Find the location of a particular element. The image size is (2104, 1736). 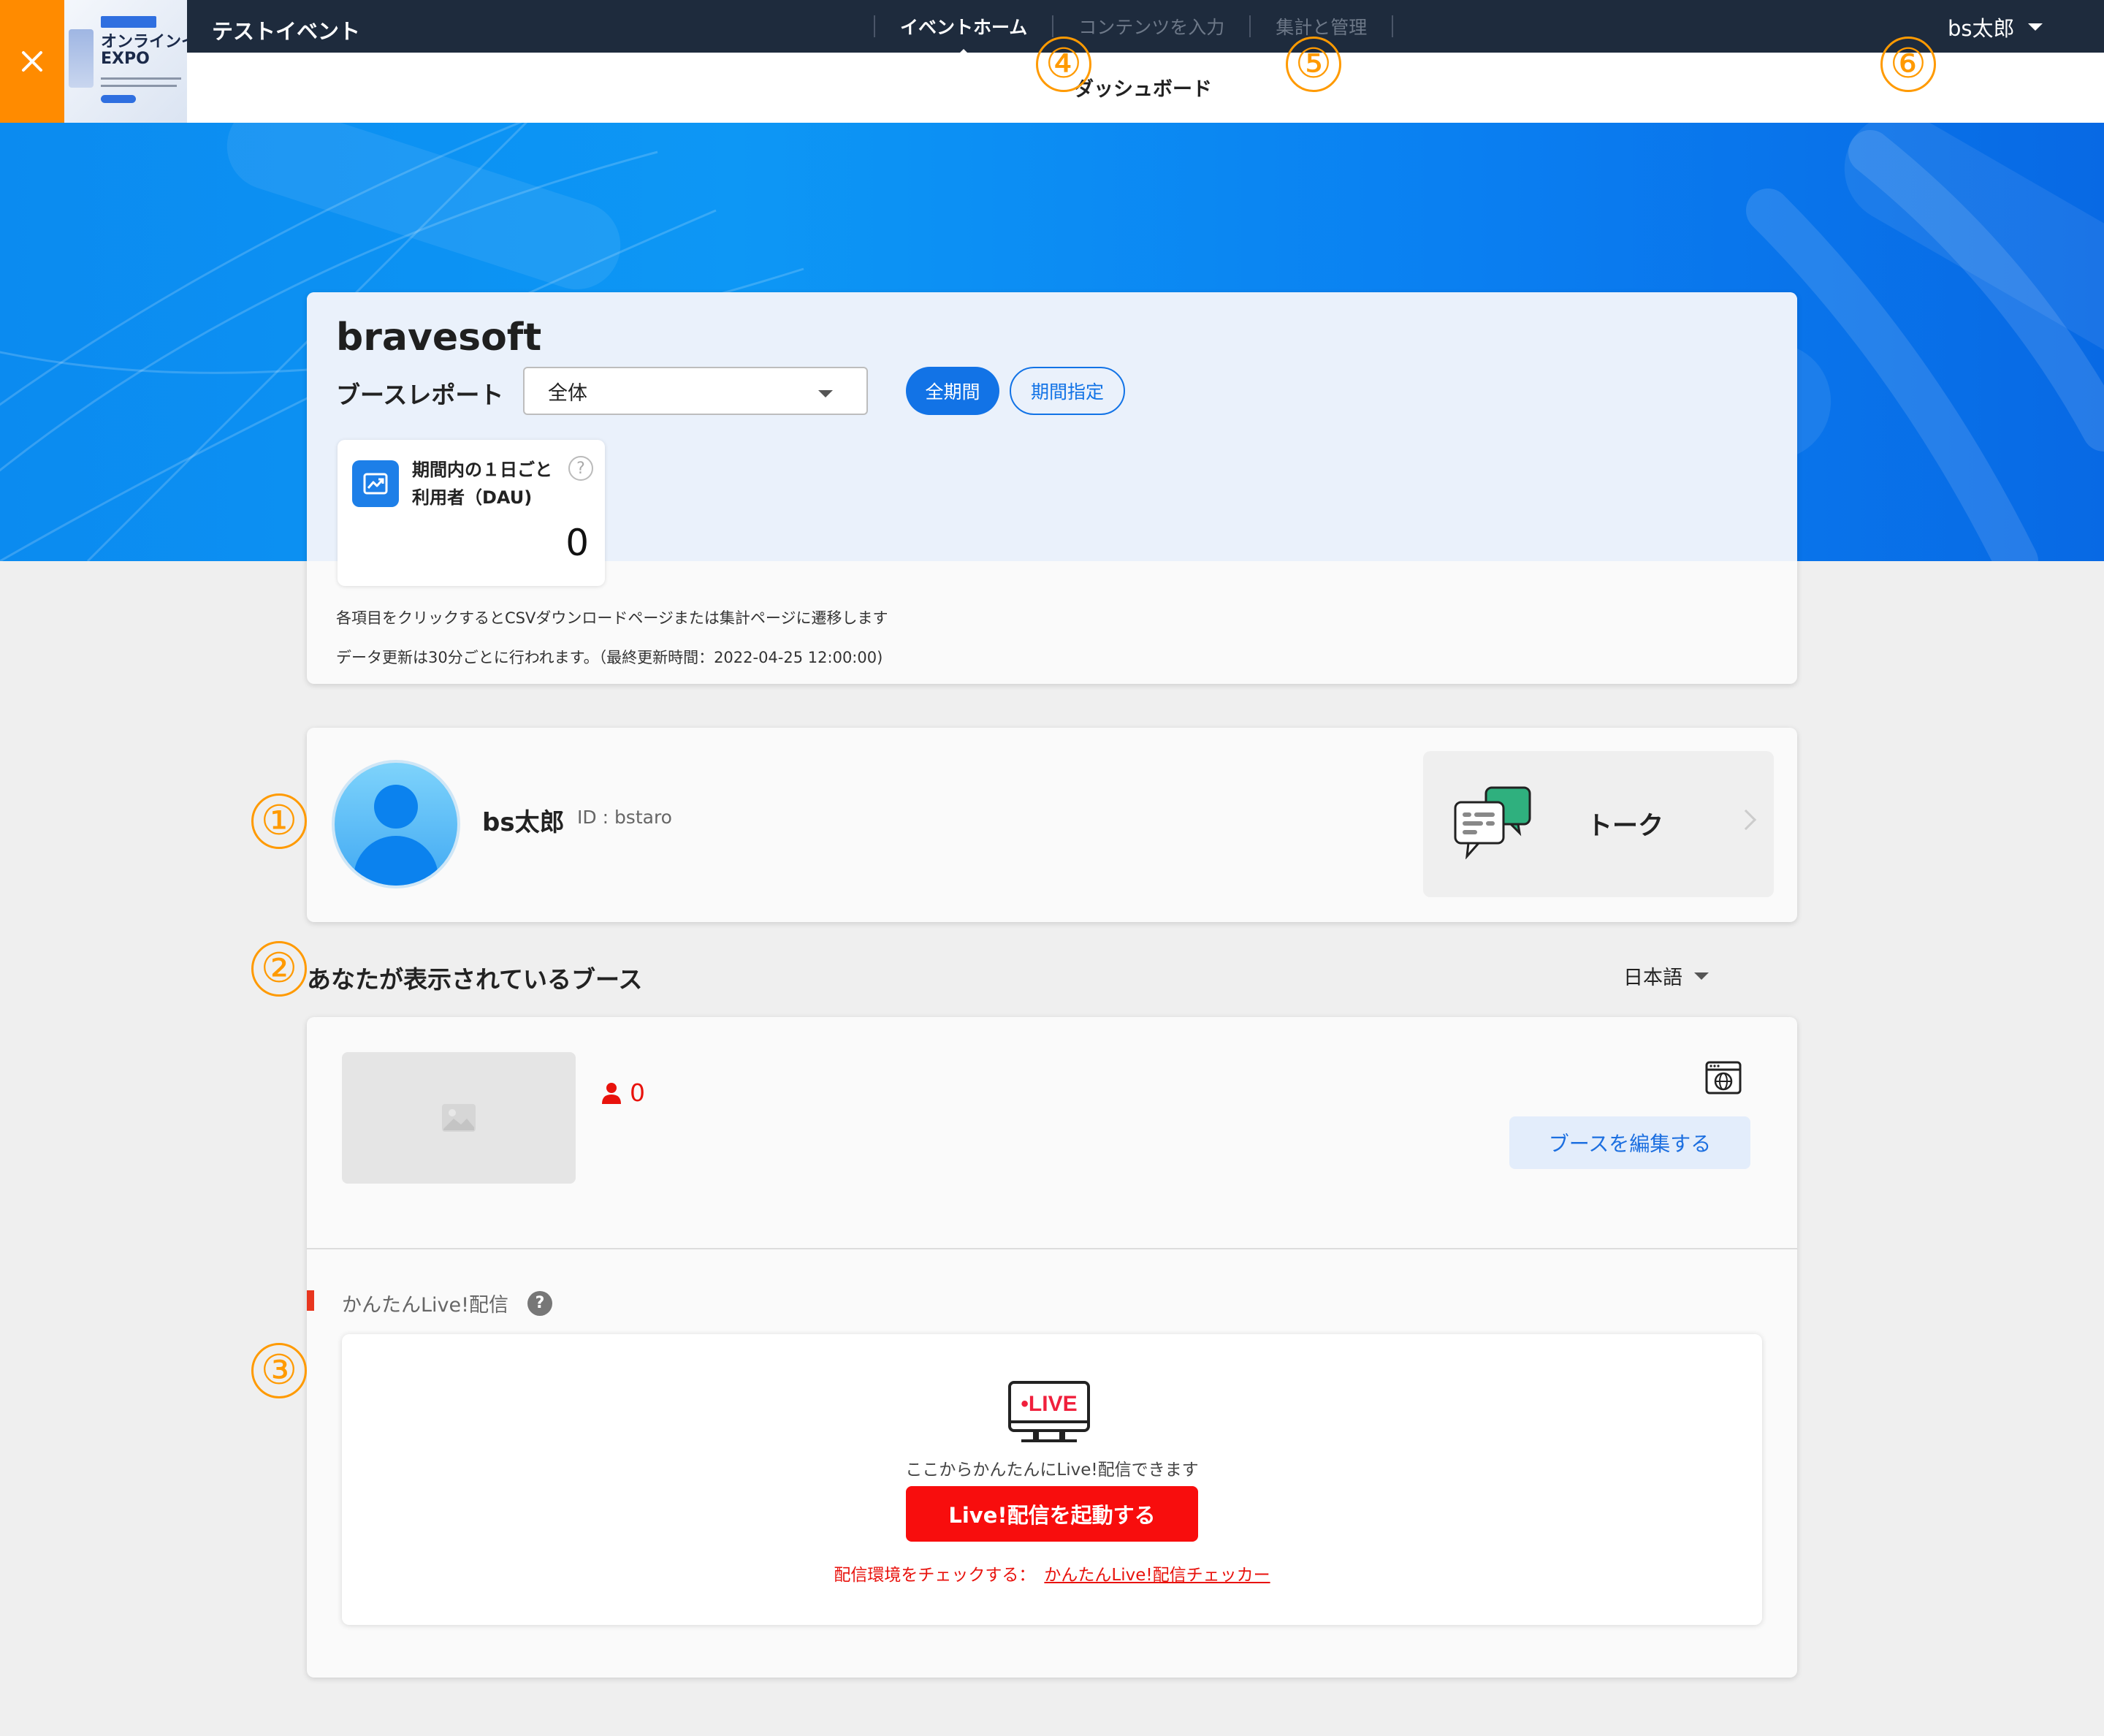

period-all-button: 全期間 is located at coordinates (952, 391).